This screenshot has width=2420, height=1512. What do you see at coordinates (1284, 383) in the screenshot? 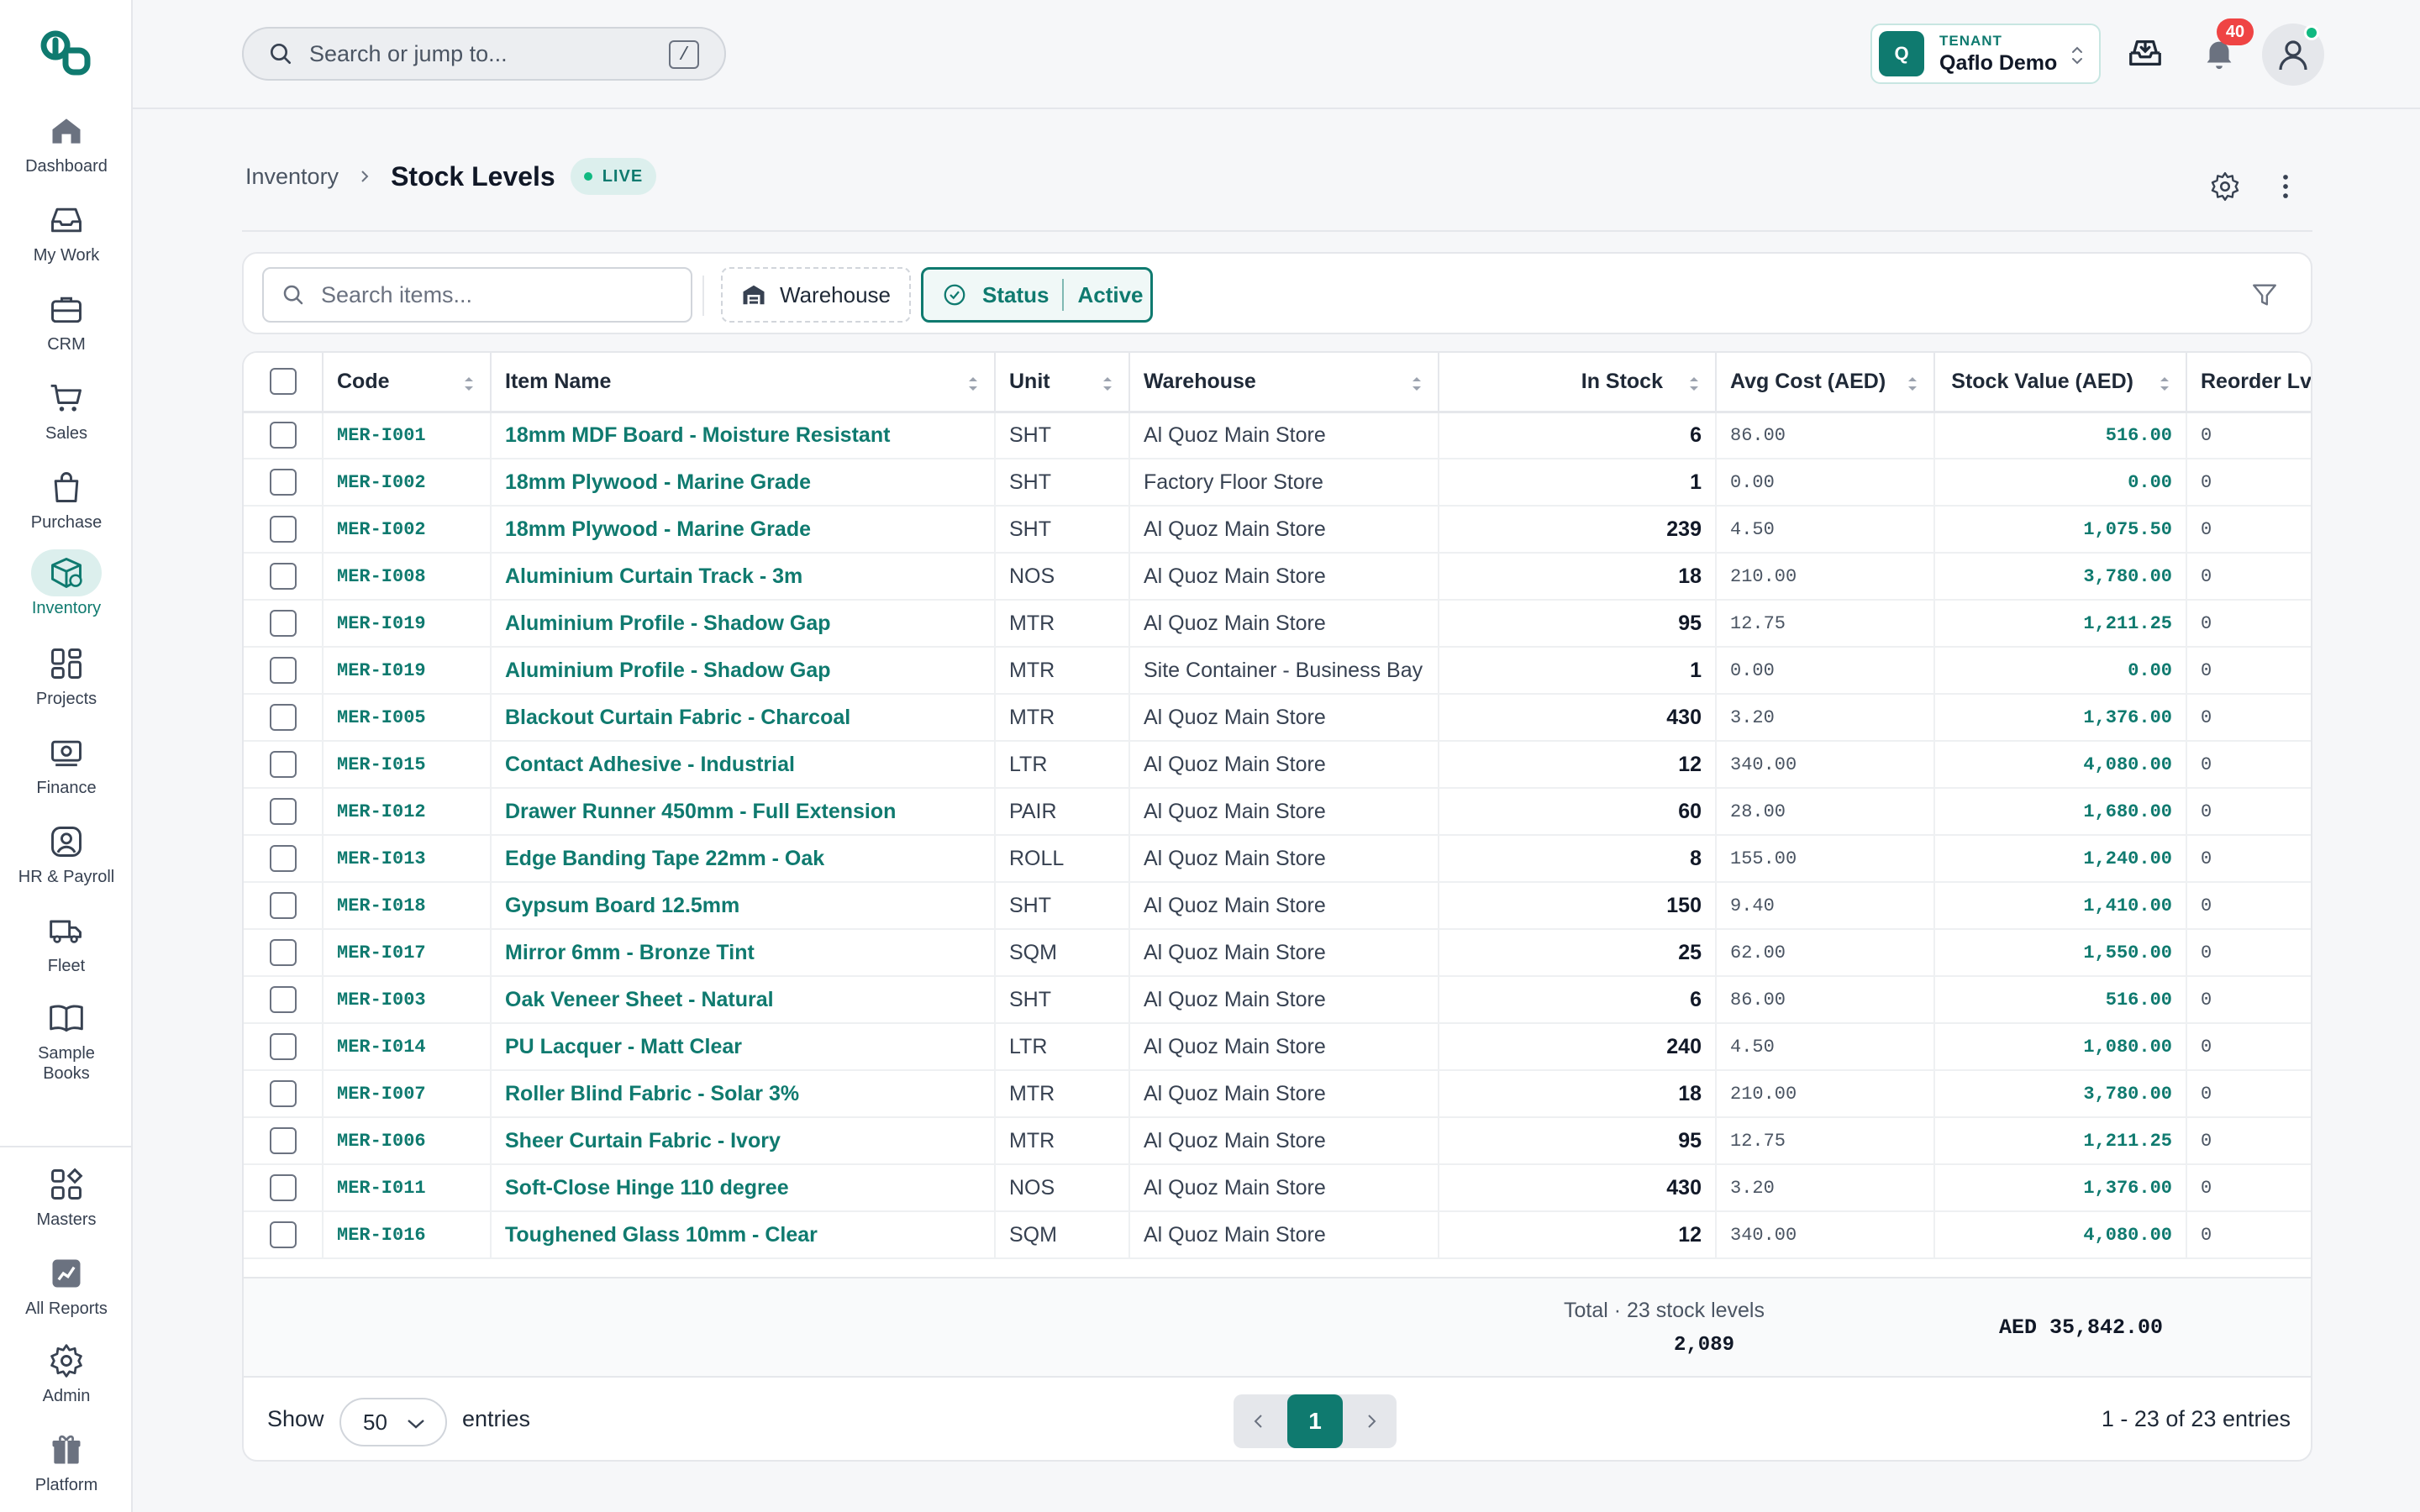
I see `column-header-warehouse: Warehouse` at bounding box center [1284, 383].